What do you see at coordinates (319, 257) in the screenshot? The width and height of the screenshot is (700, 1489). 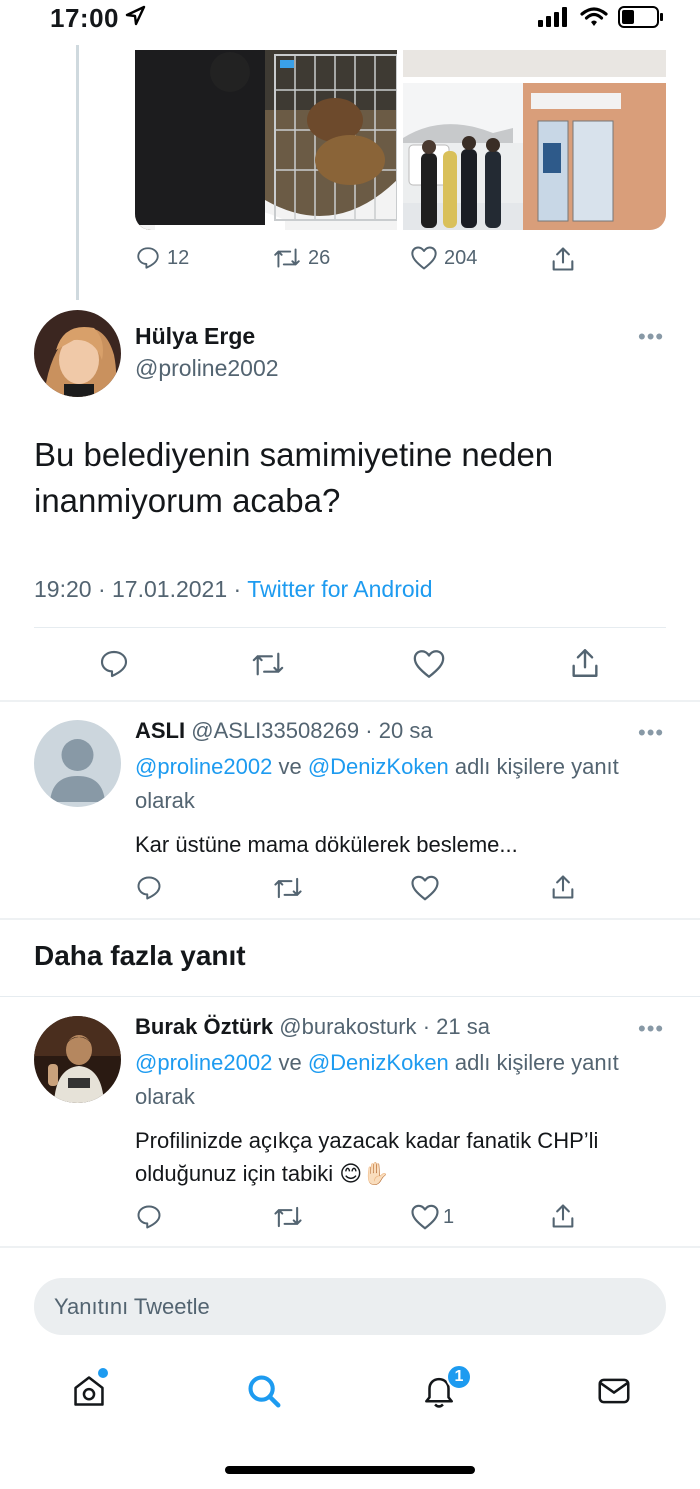 I see `retweet-count: 26` at bounding box center [319, 257].